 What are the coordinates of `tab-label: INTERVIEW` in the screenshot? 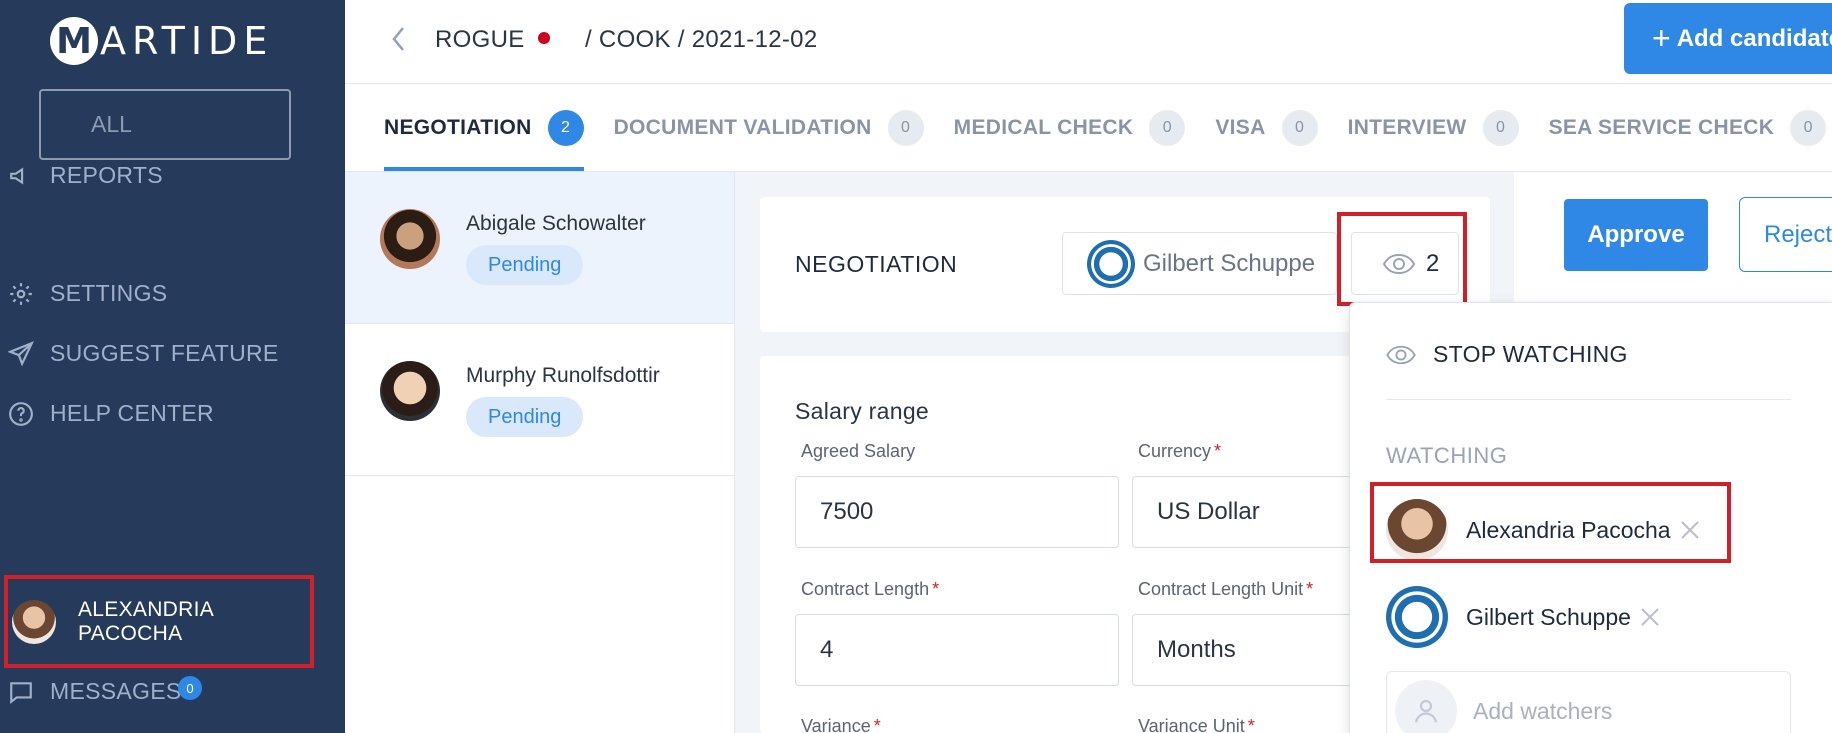 It's located at (1407, 127).